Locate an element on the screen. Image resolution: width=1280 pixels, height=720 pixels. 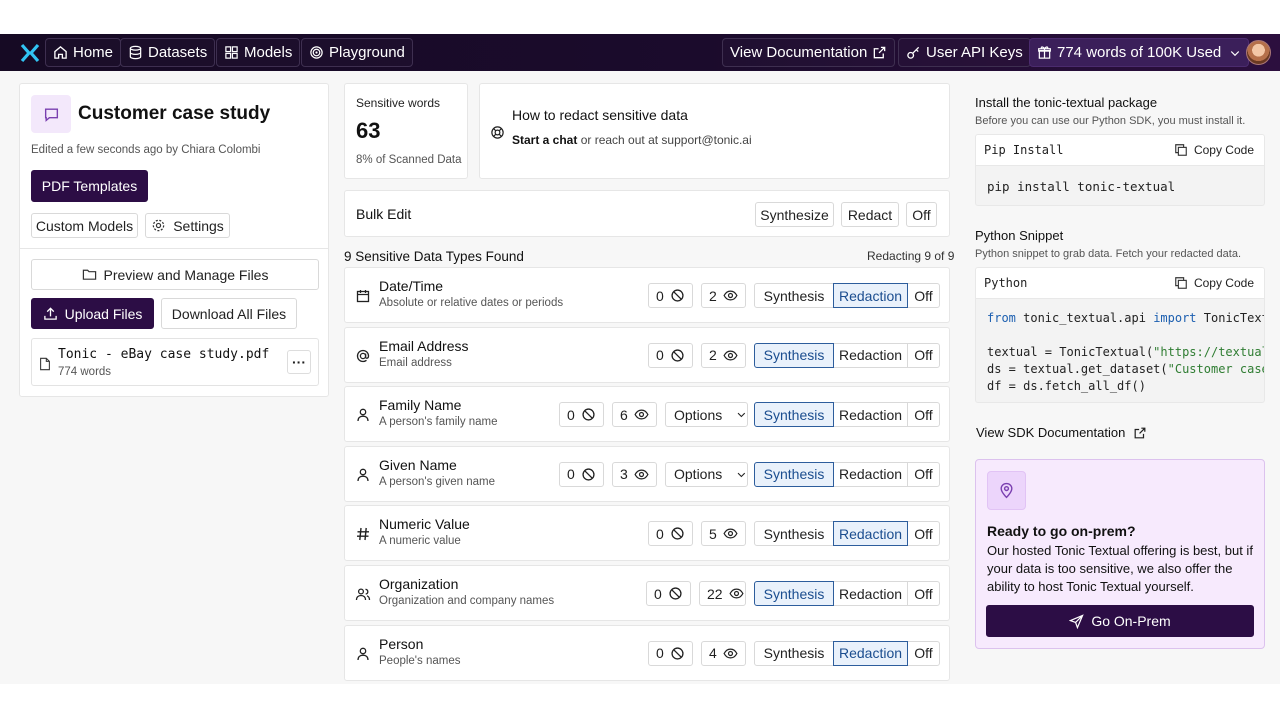
go-on-prem-button: Go On-Prem is located at coordinates (1120, 621).